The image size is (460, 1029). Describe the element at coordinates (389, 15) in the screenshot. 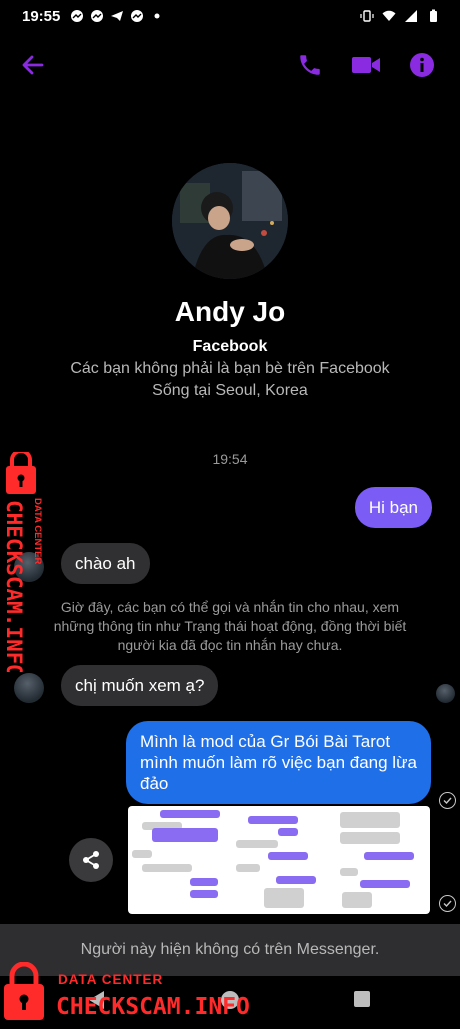

I see `wifi-icon` at that location.